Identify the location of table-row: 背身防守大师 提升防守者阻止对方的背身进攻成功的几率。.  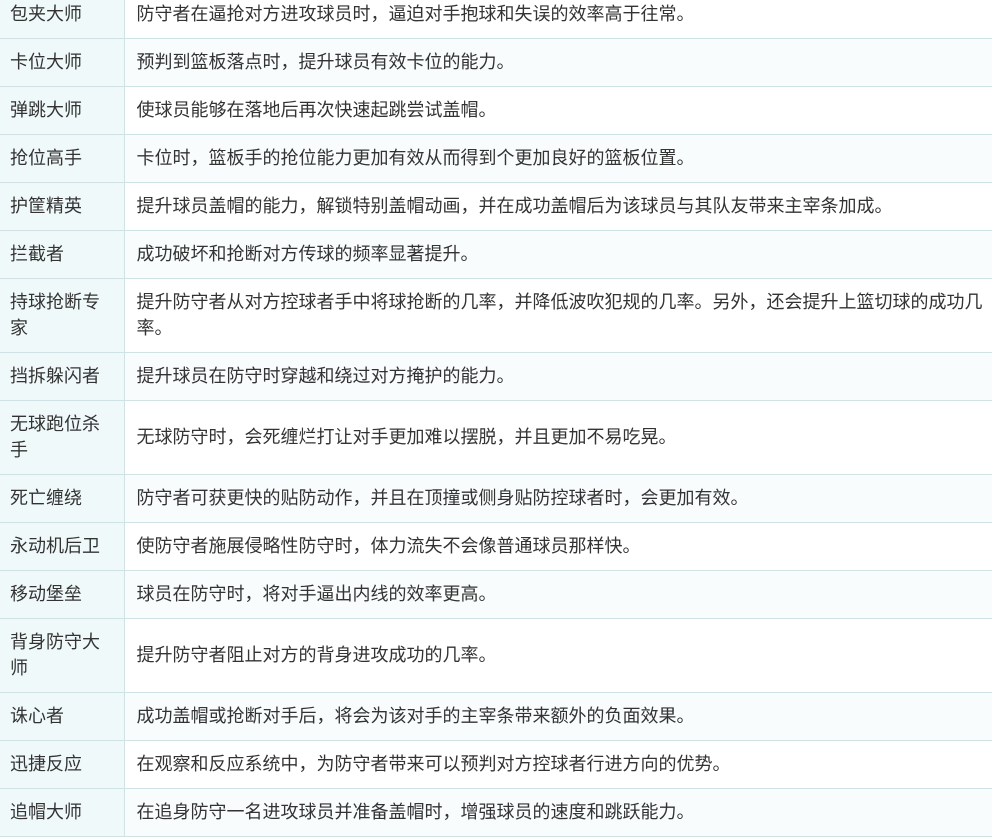
(496, 655).